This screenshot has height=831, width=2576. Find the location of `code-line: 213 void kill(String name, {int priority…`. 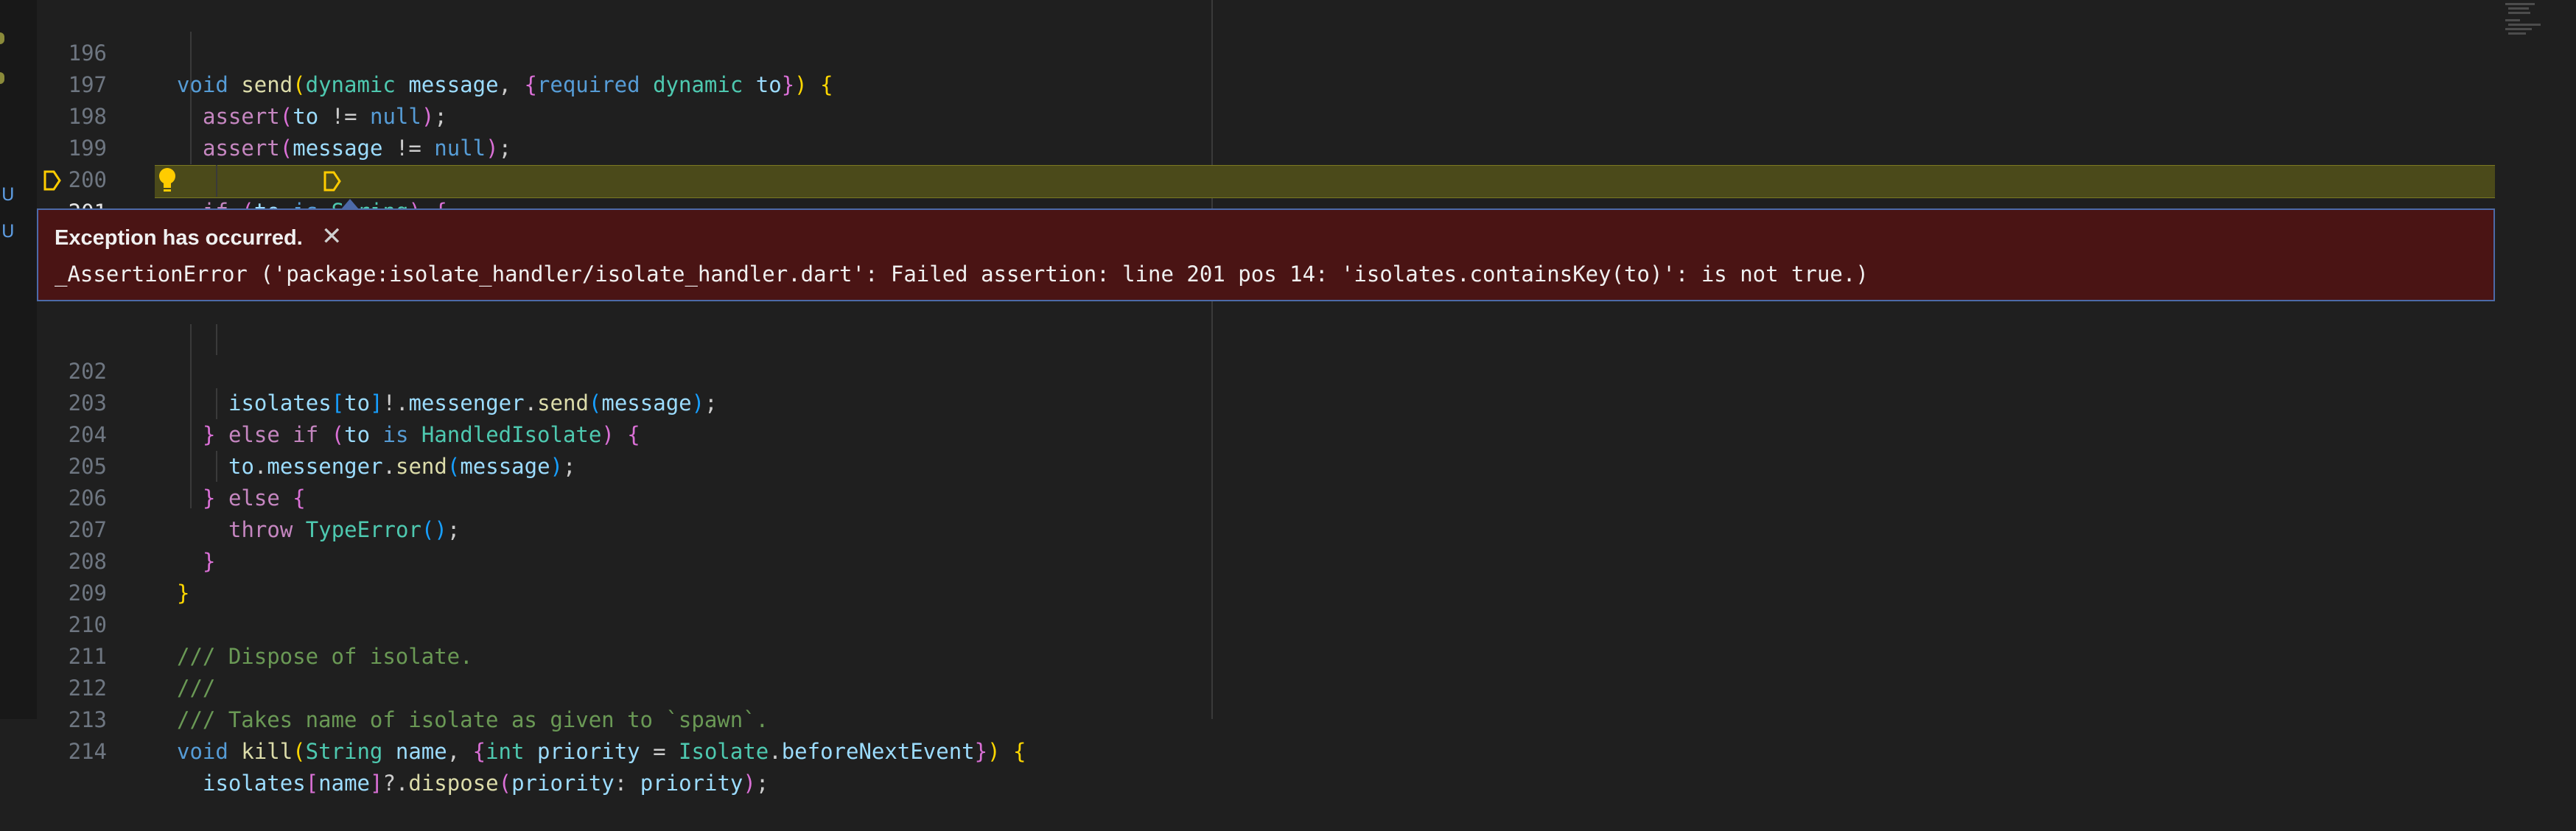

code-line: 213 void kill(String name, {int priority… is located at coordinates (1266, 718).